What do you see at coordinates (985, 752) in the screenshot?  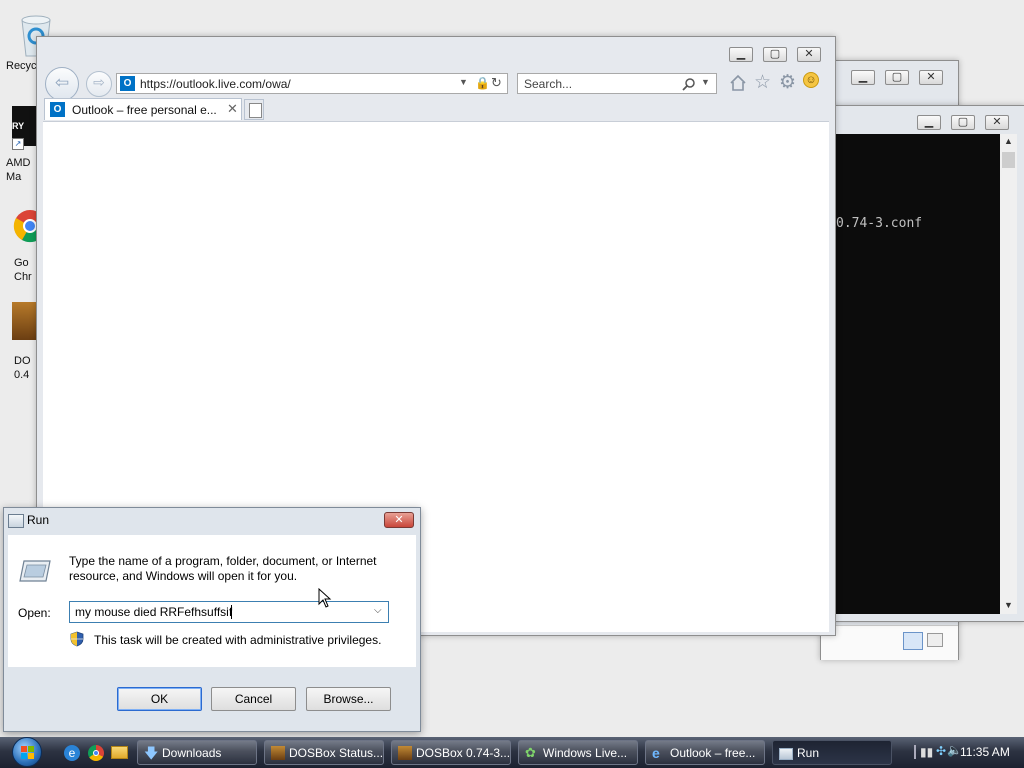 I see `tray-clock: 11:35 AM` at bounding box center [985, 752].